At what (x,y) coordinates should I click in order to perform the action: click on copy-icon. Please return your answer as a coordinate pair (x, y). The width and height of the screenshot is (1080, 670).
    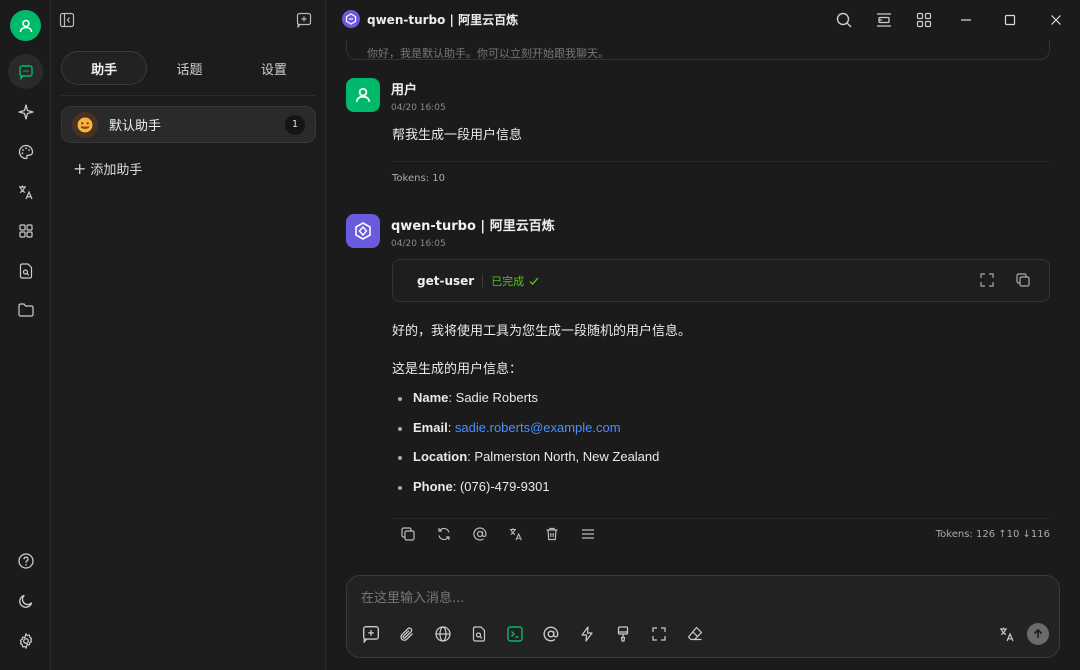
    Looking at the image, I should click on (1023, 280).